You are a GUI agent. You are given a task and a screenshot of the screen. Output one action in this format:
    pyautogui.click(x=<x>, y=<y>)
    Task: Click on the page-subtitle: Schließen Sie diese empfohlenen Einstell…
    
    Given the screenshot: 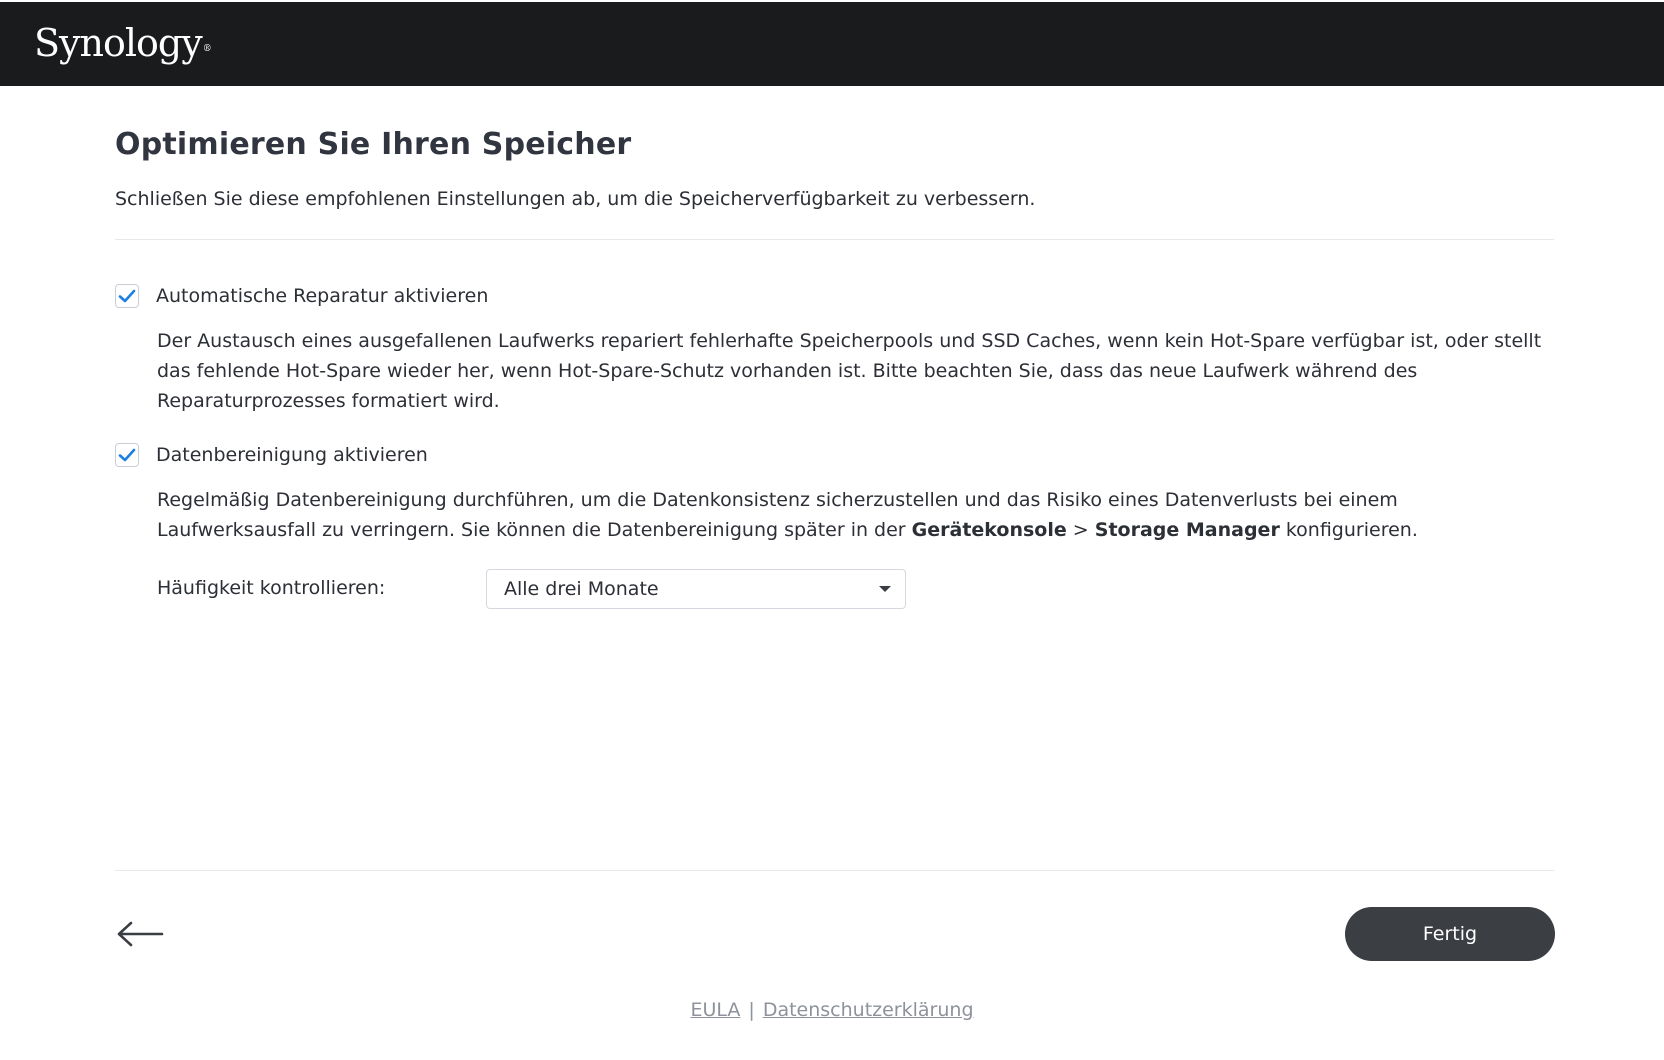 What is the action you would take?
    pyautogui.click(x=575, y=199)
    